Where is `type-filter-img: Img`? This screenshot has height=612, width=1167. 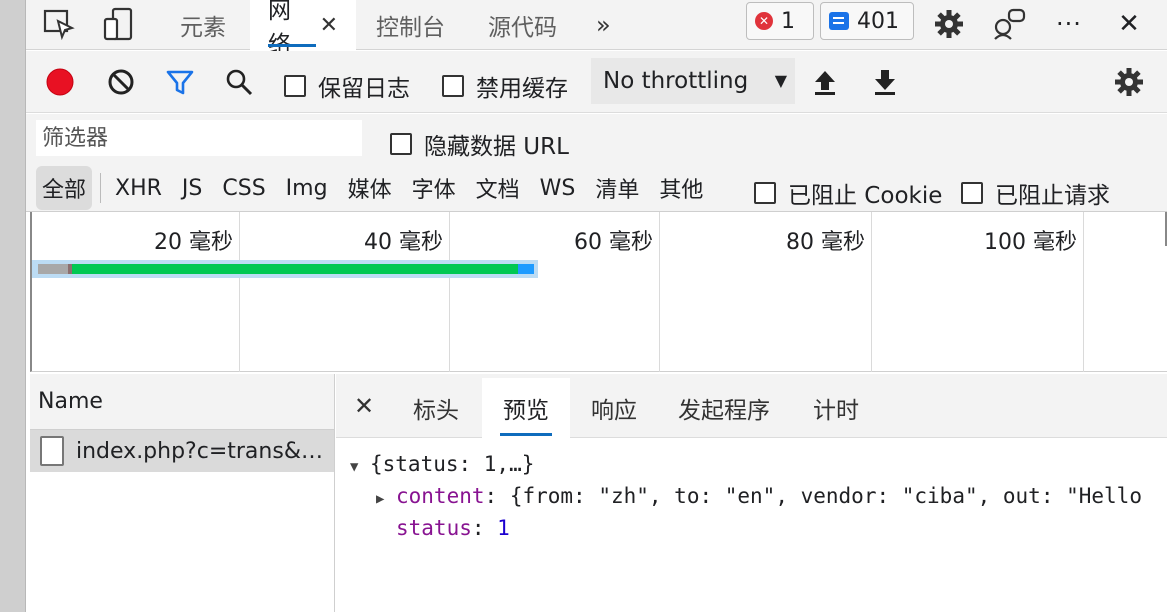 type-filter-img: Img is located at coordinates (307, 188).